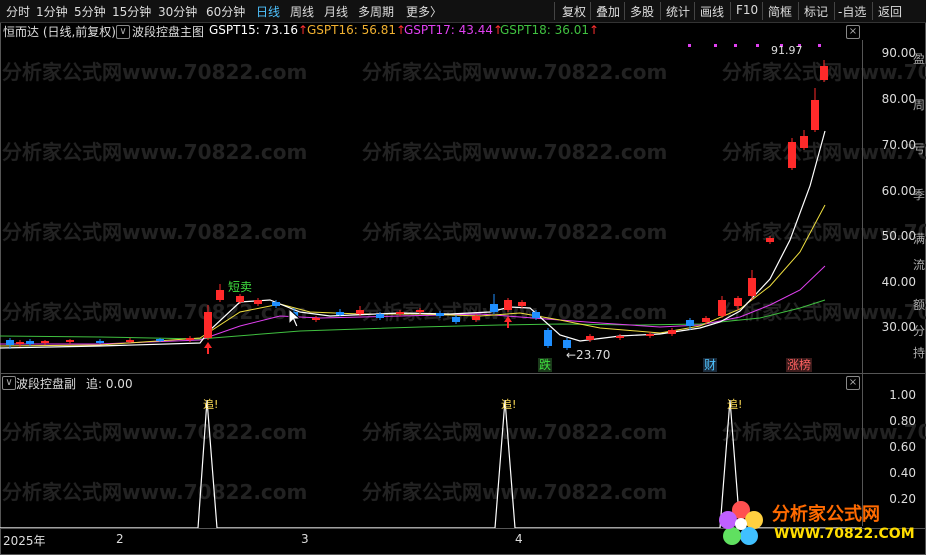 This screenshot has height=555, width=926. What do you see at coordinates (902, 395) in the screenshot?
I see `sub-tick: 1.00` at bounding box center [902, 395].